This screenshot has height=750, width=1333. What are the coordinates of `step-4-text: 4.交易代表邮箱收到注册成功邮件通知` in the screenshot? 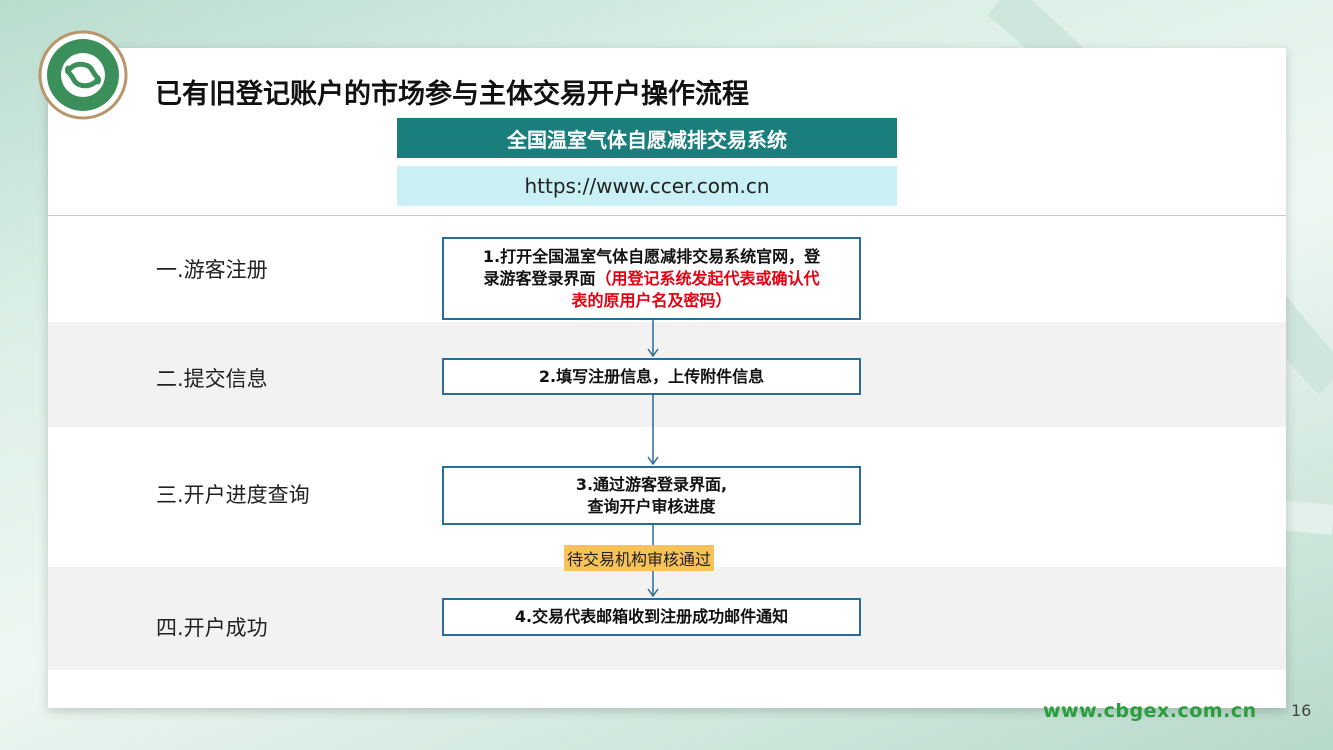 It's located at (651, 616).